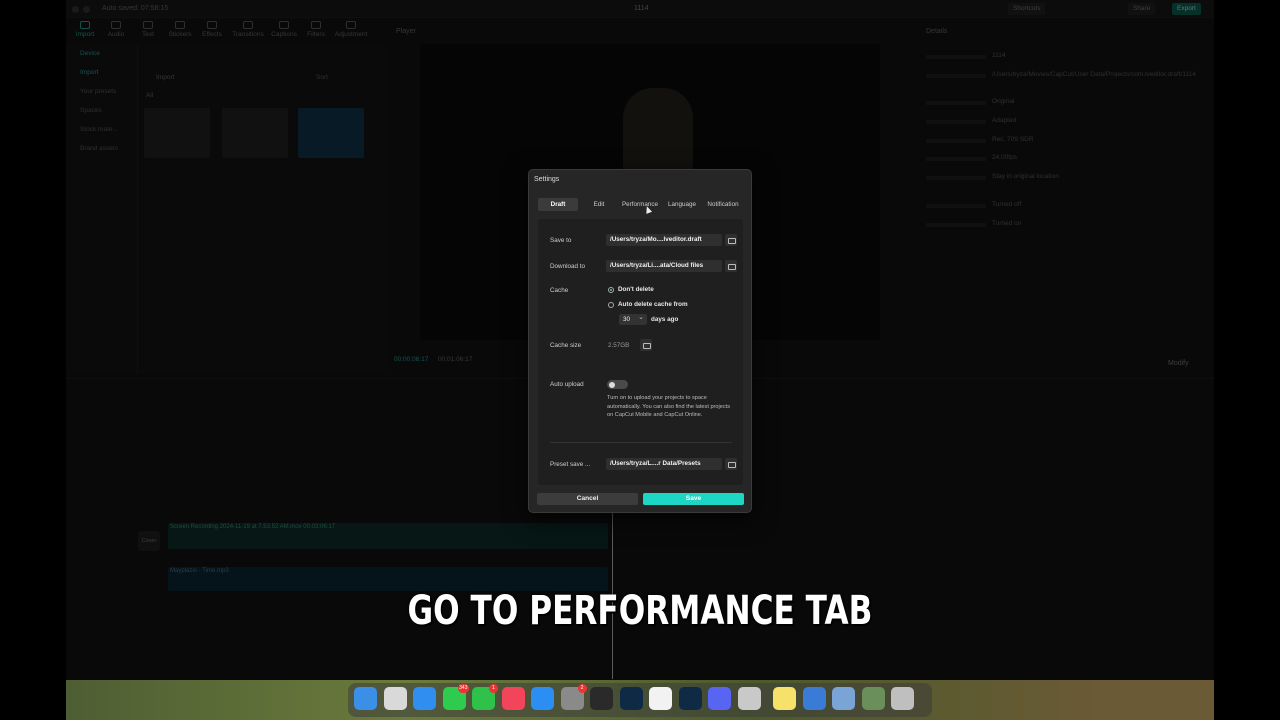 The width and height of the screenshot is (1280, 720). Describe the element at coordinates (599, 204) in the screenshot. I see `tab-edit: Edit` at that location.